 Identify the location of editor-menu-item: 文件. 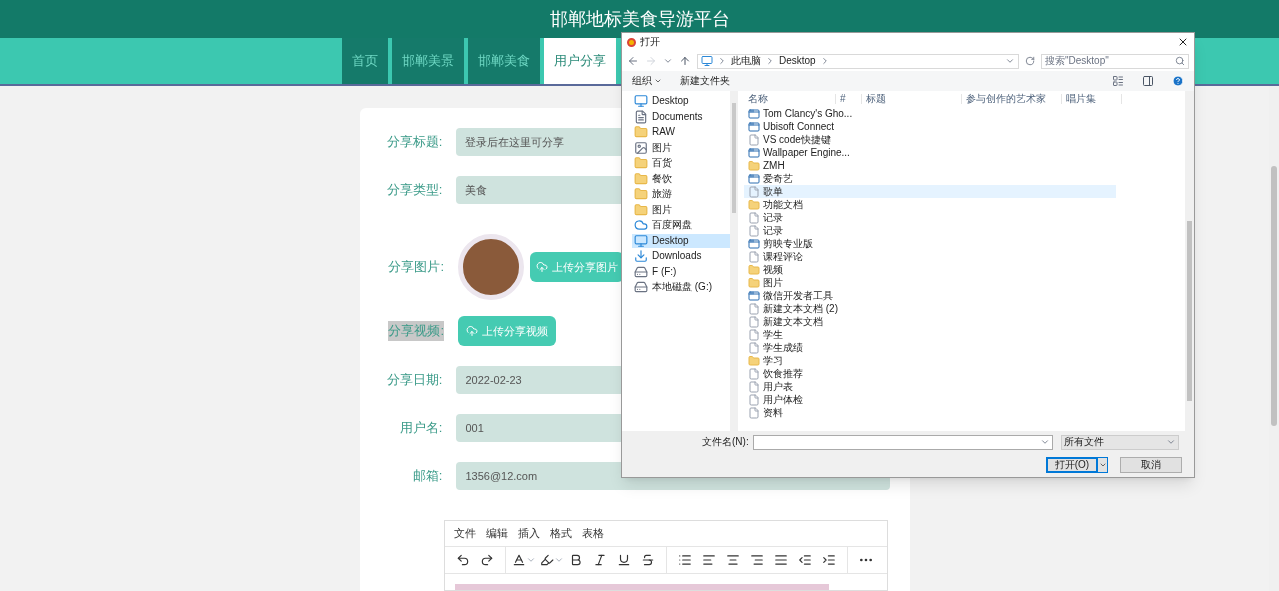
(465, 533).